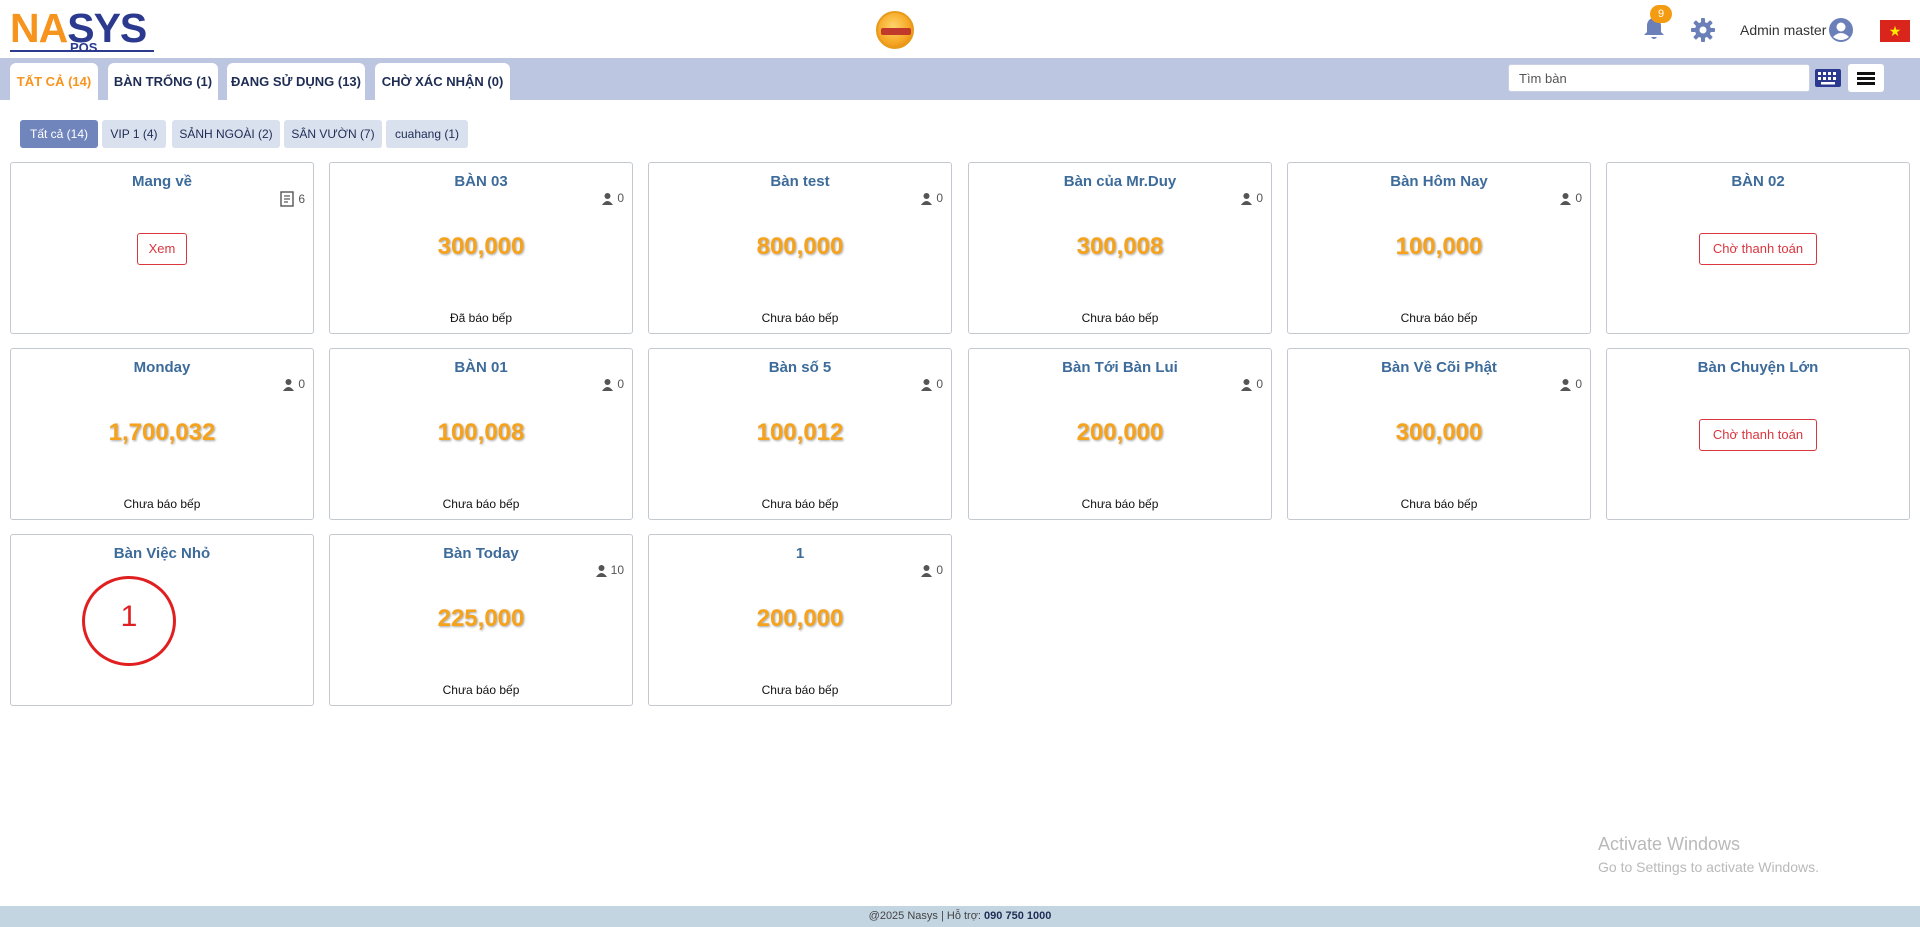  I want to click on table-amount: 100,012, so click(800, 432).